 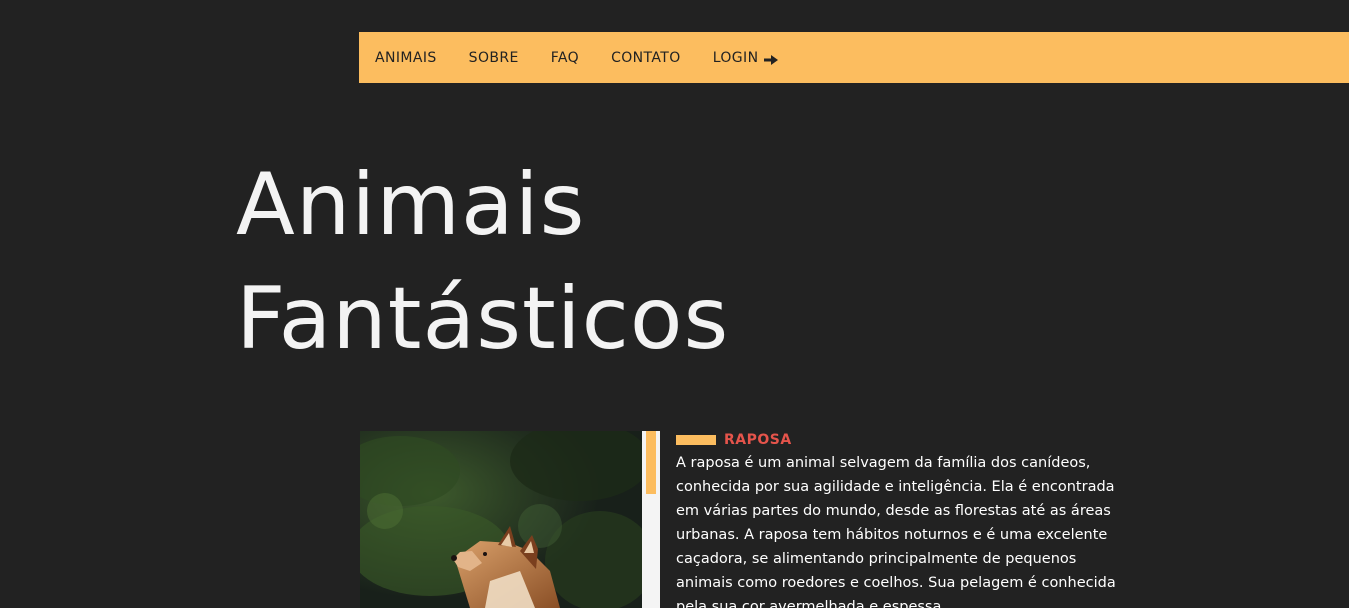 I want to click on menu-item-contato: CONTATO, so click(x=646, y=58).